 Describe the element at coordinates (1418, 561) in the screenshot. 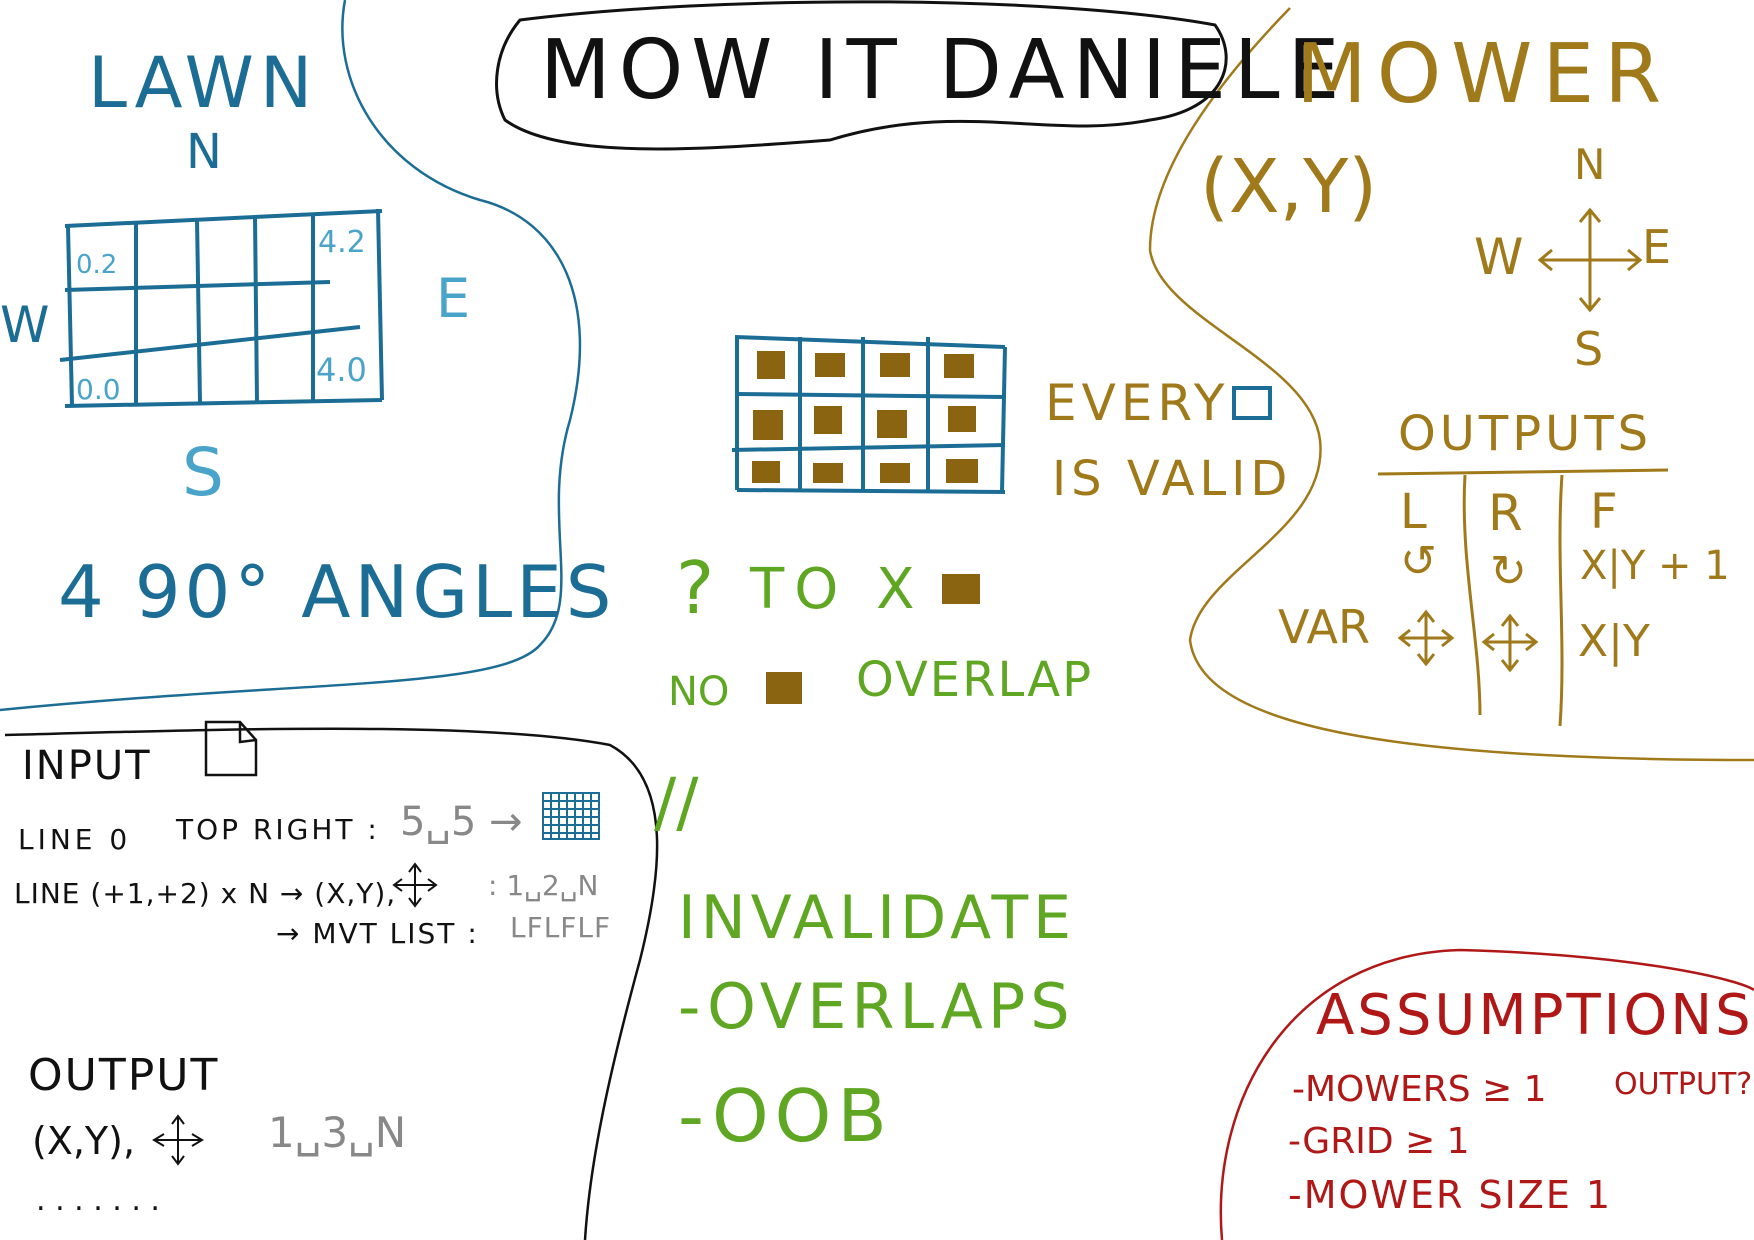

I see `rotate-left-icon: ↺` at that location.